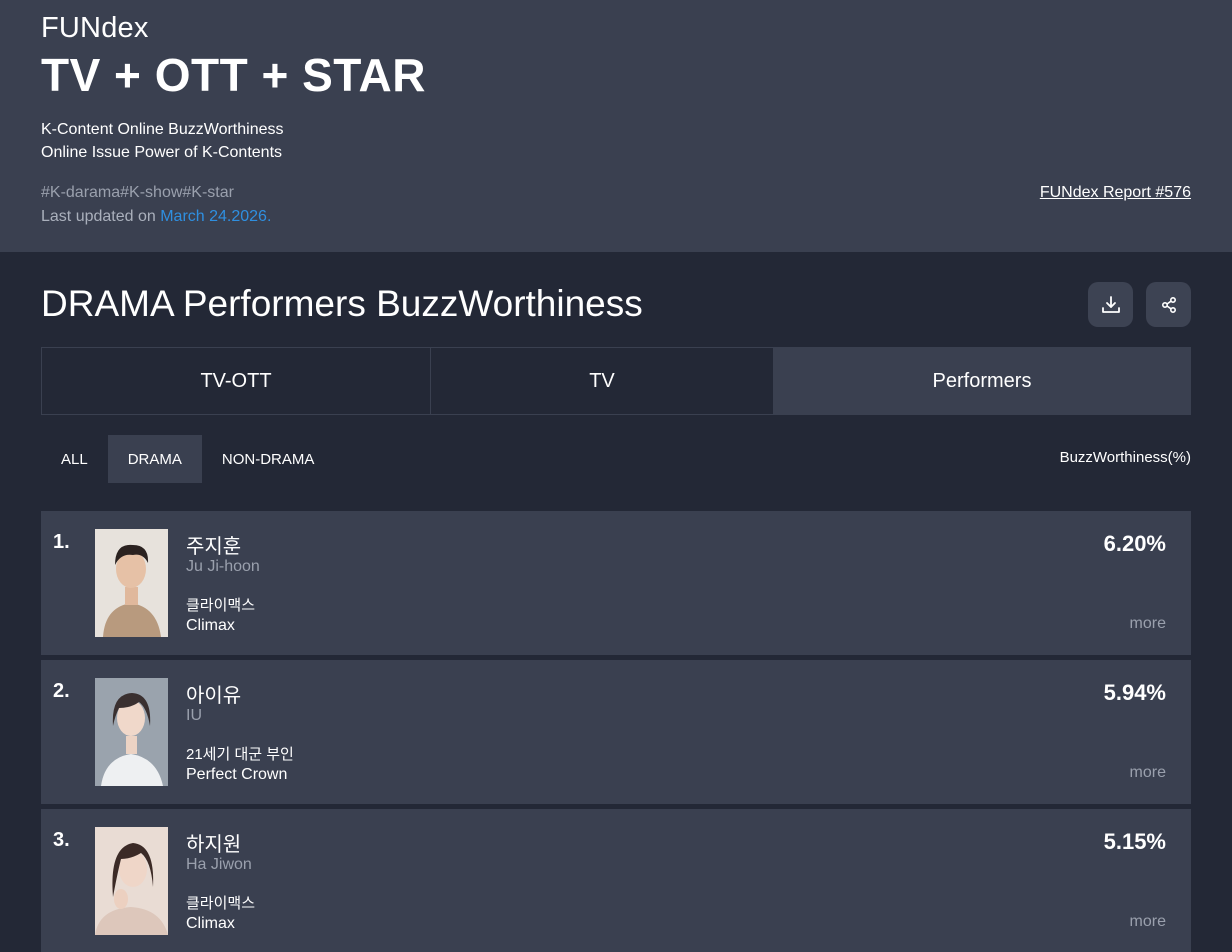  I want to click on hashtags: #K-darama#K-show#K-star, so click(137, 192).